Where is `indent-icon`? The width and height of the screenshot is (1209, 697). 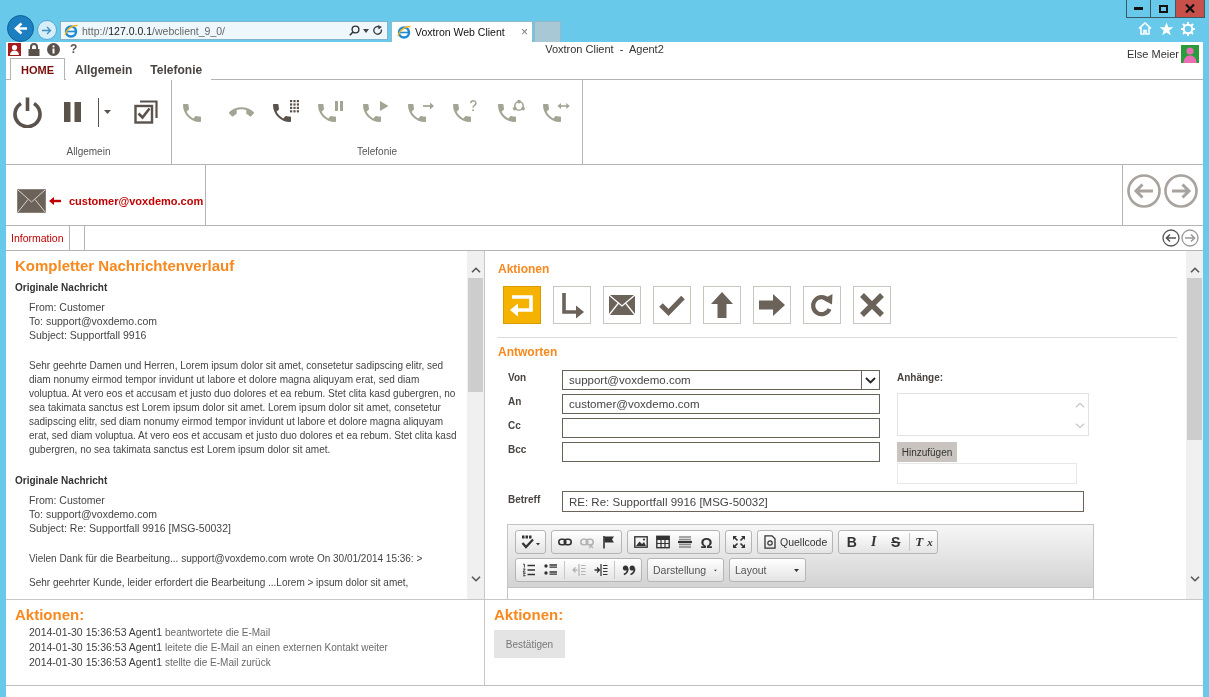
indent-icon is located at coordinates (600, 570).